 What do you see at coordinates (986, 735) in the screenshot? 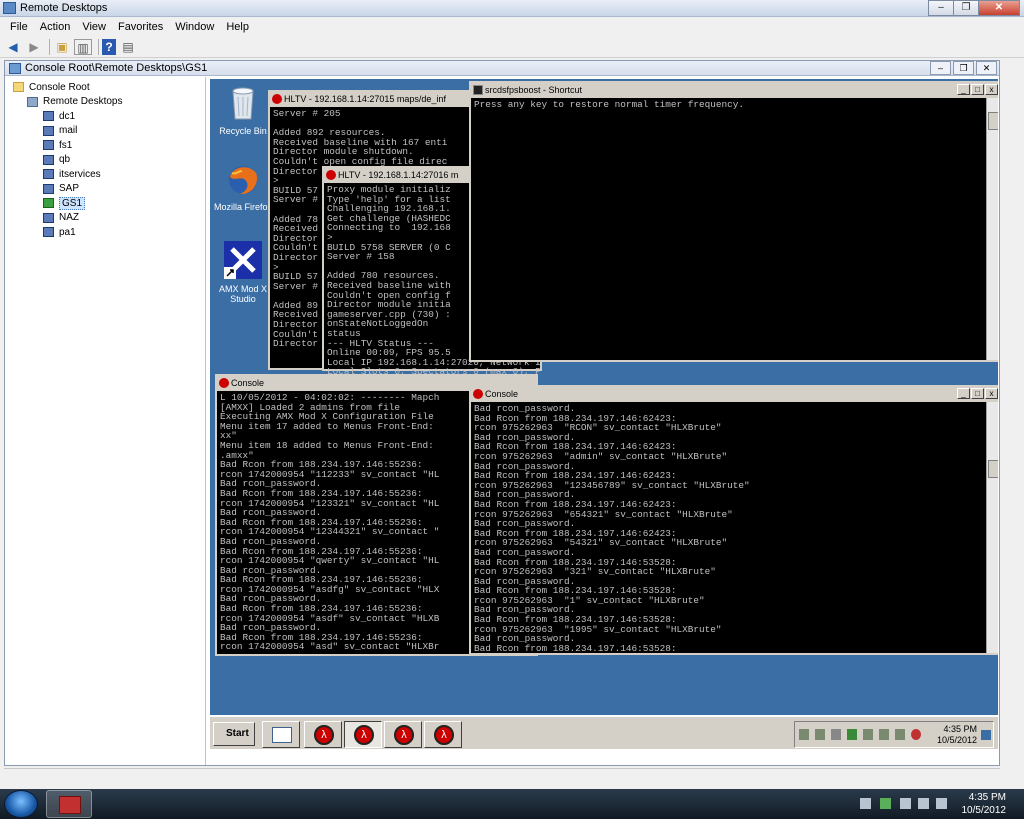
I see `show-desktop-icon` at bounding box center [986, 735].